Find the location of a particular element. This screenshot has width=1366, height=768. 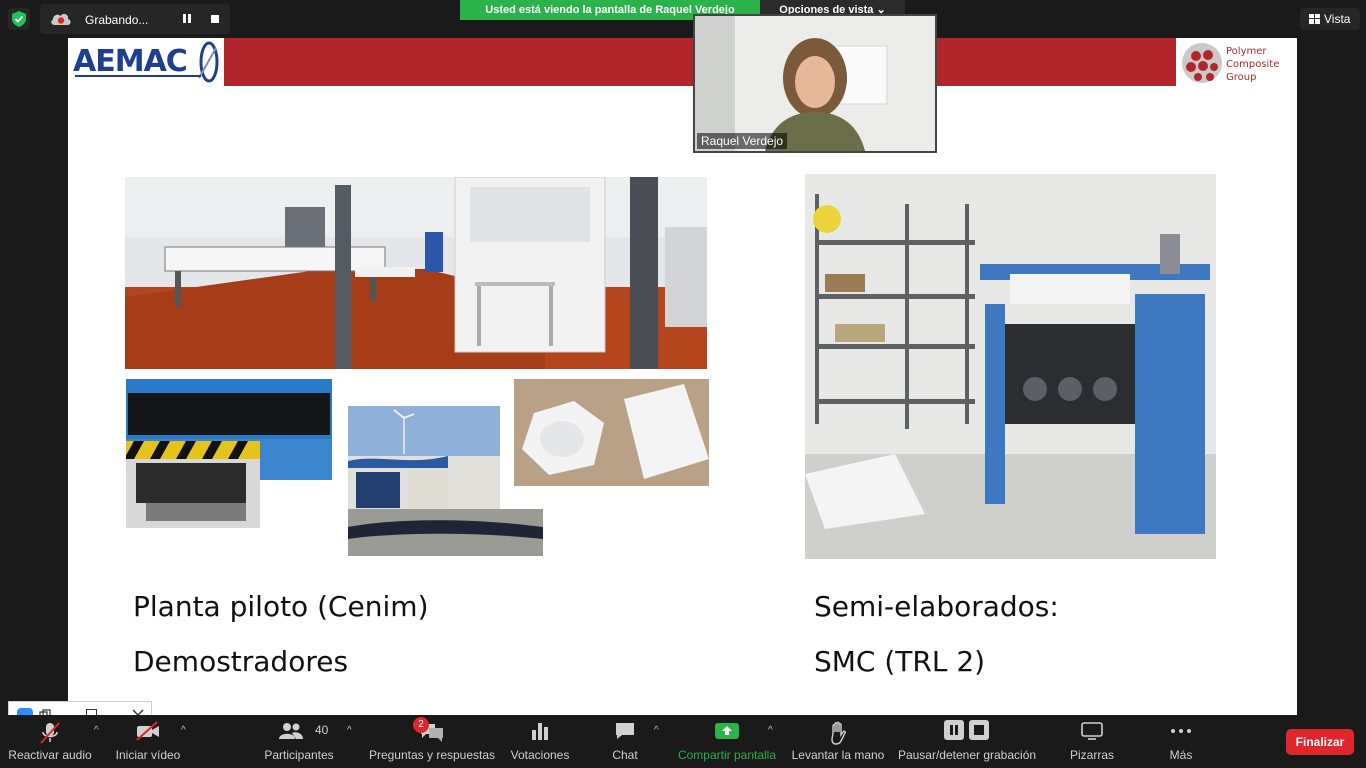

stop-recording-icon is located at coordinates (215, 19).